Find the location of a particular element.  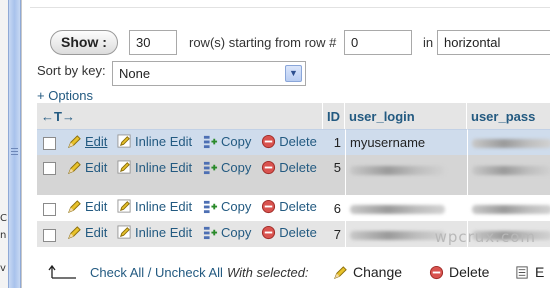

chevron-down-icon: ▼ is located at coordinates (293, 73).